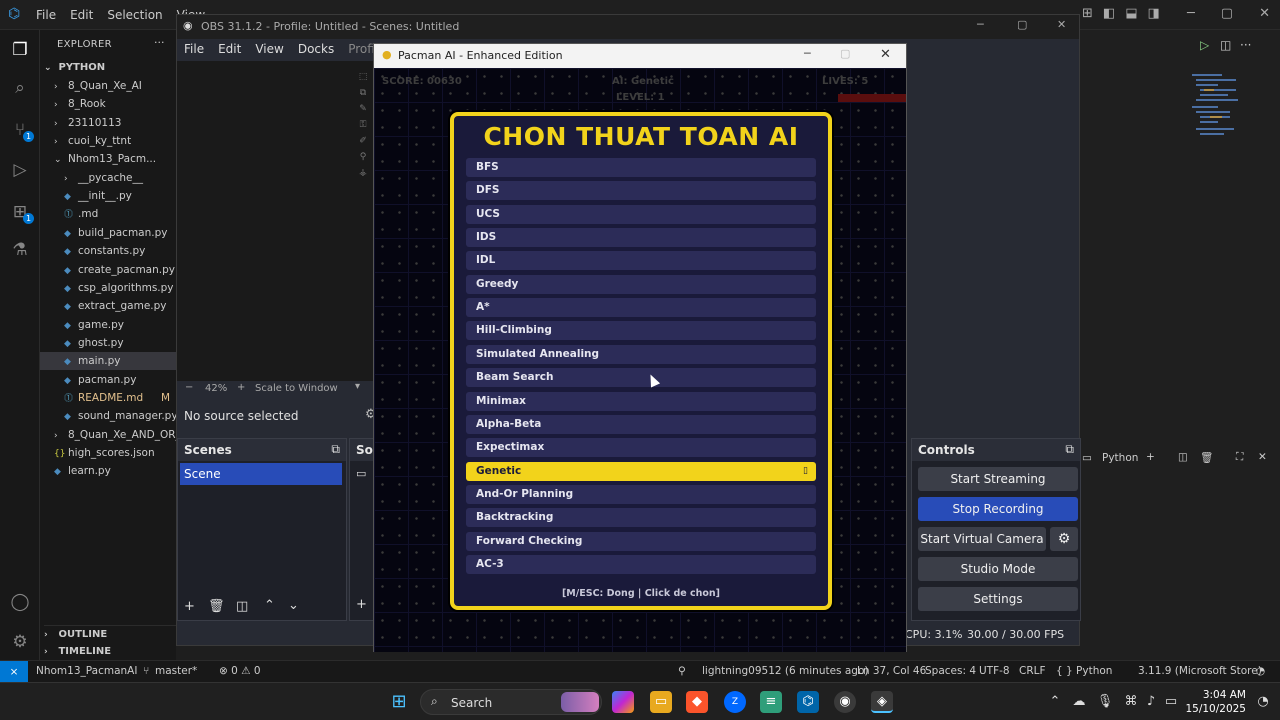 The image size is (1280, 720). I want to click on lock-icon: ⚿, so click(363, 125).